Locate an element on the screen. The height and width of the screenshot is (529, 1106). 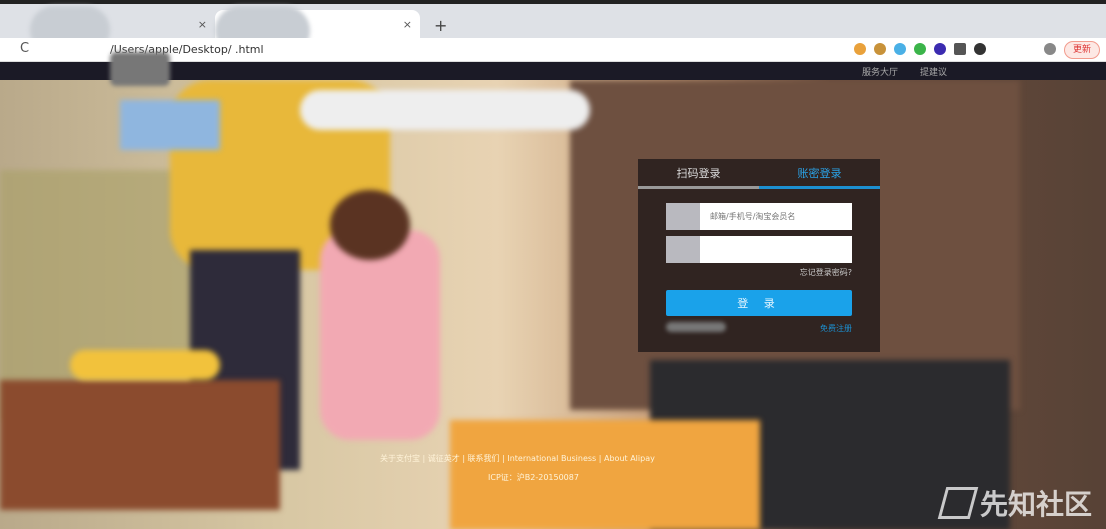
login-button: 登 录 is located at coordinates (759, 303).